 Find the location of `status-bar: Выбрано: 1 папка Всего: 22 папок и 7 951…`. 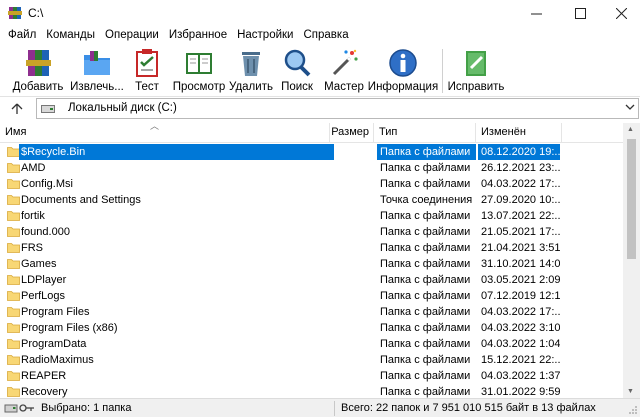

status-bar: Выбрано: 1 папка Всего: 22 папок и 7 951… is located at coordinates (320, 407).